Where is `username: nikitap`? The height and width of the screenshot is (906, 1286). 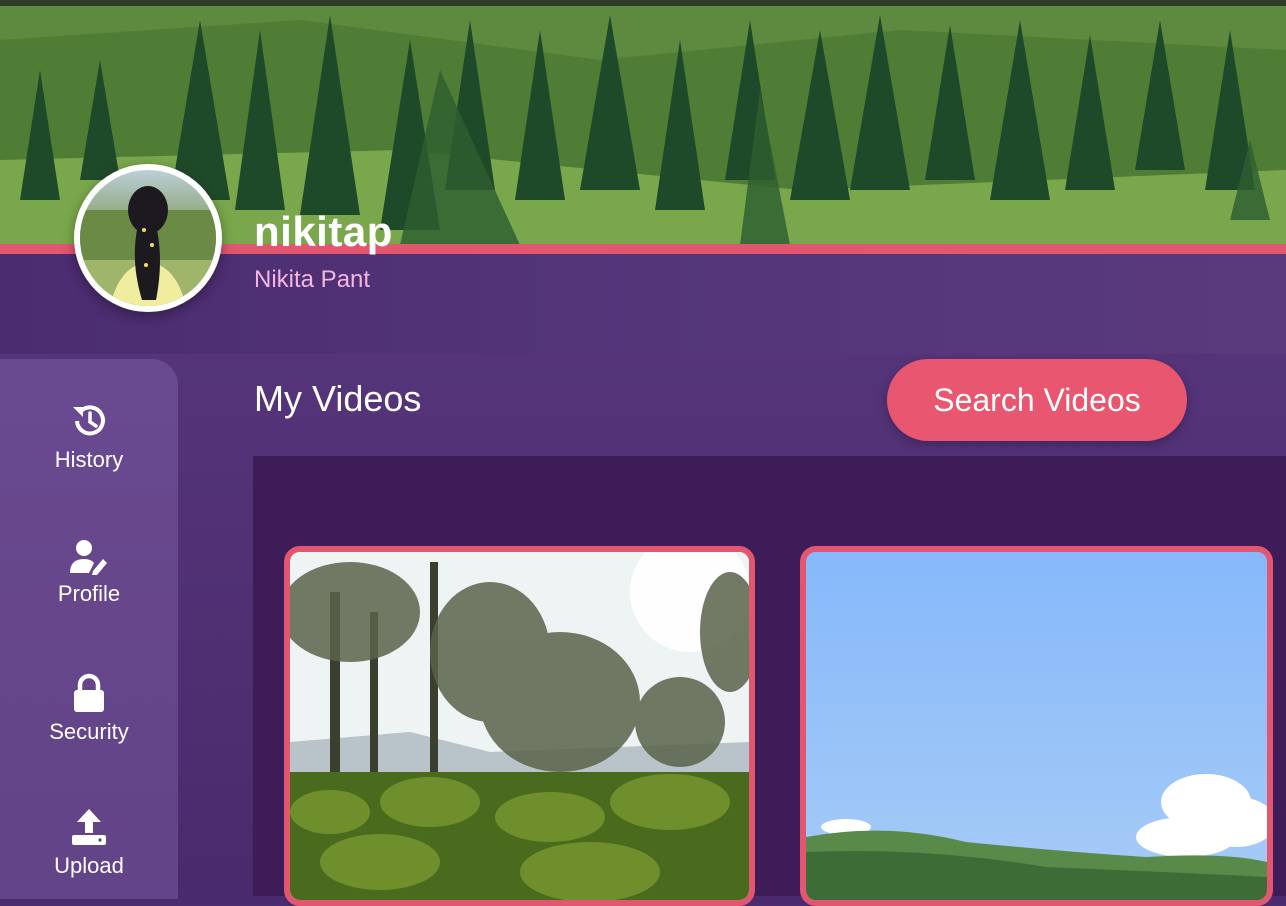 username: nikitap is located at coordinates (323, 231).